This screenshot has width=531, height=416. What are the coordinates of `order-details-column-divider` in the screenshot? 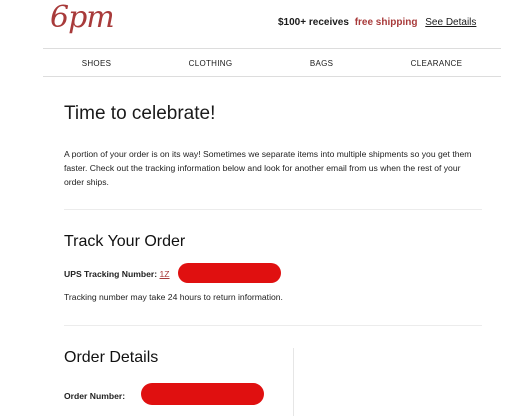 It's located at (293, 382).